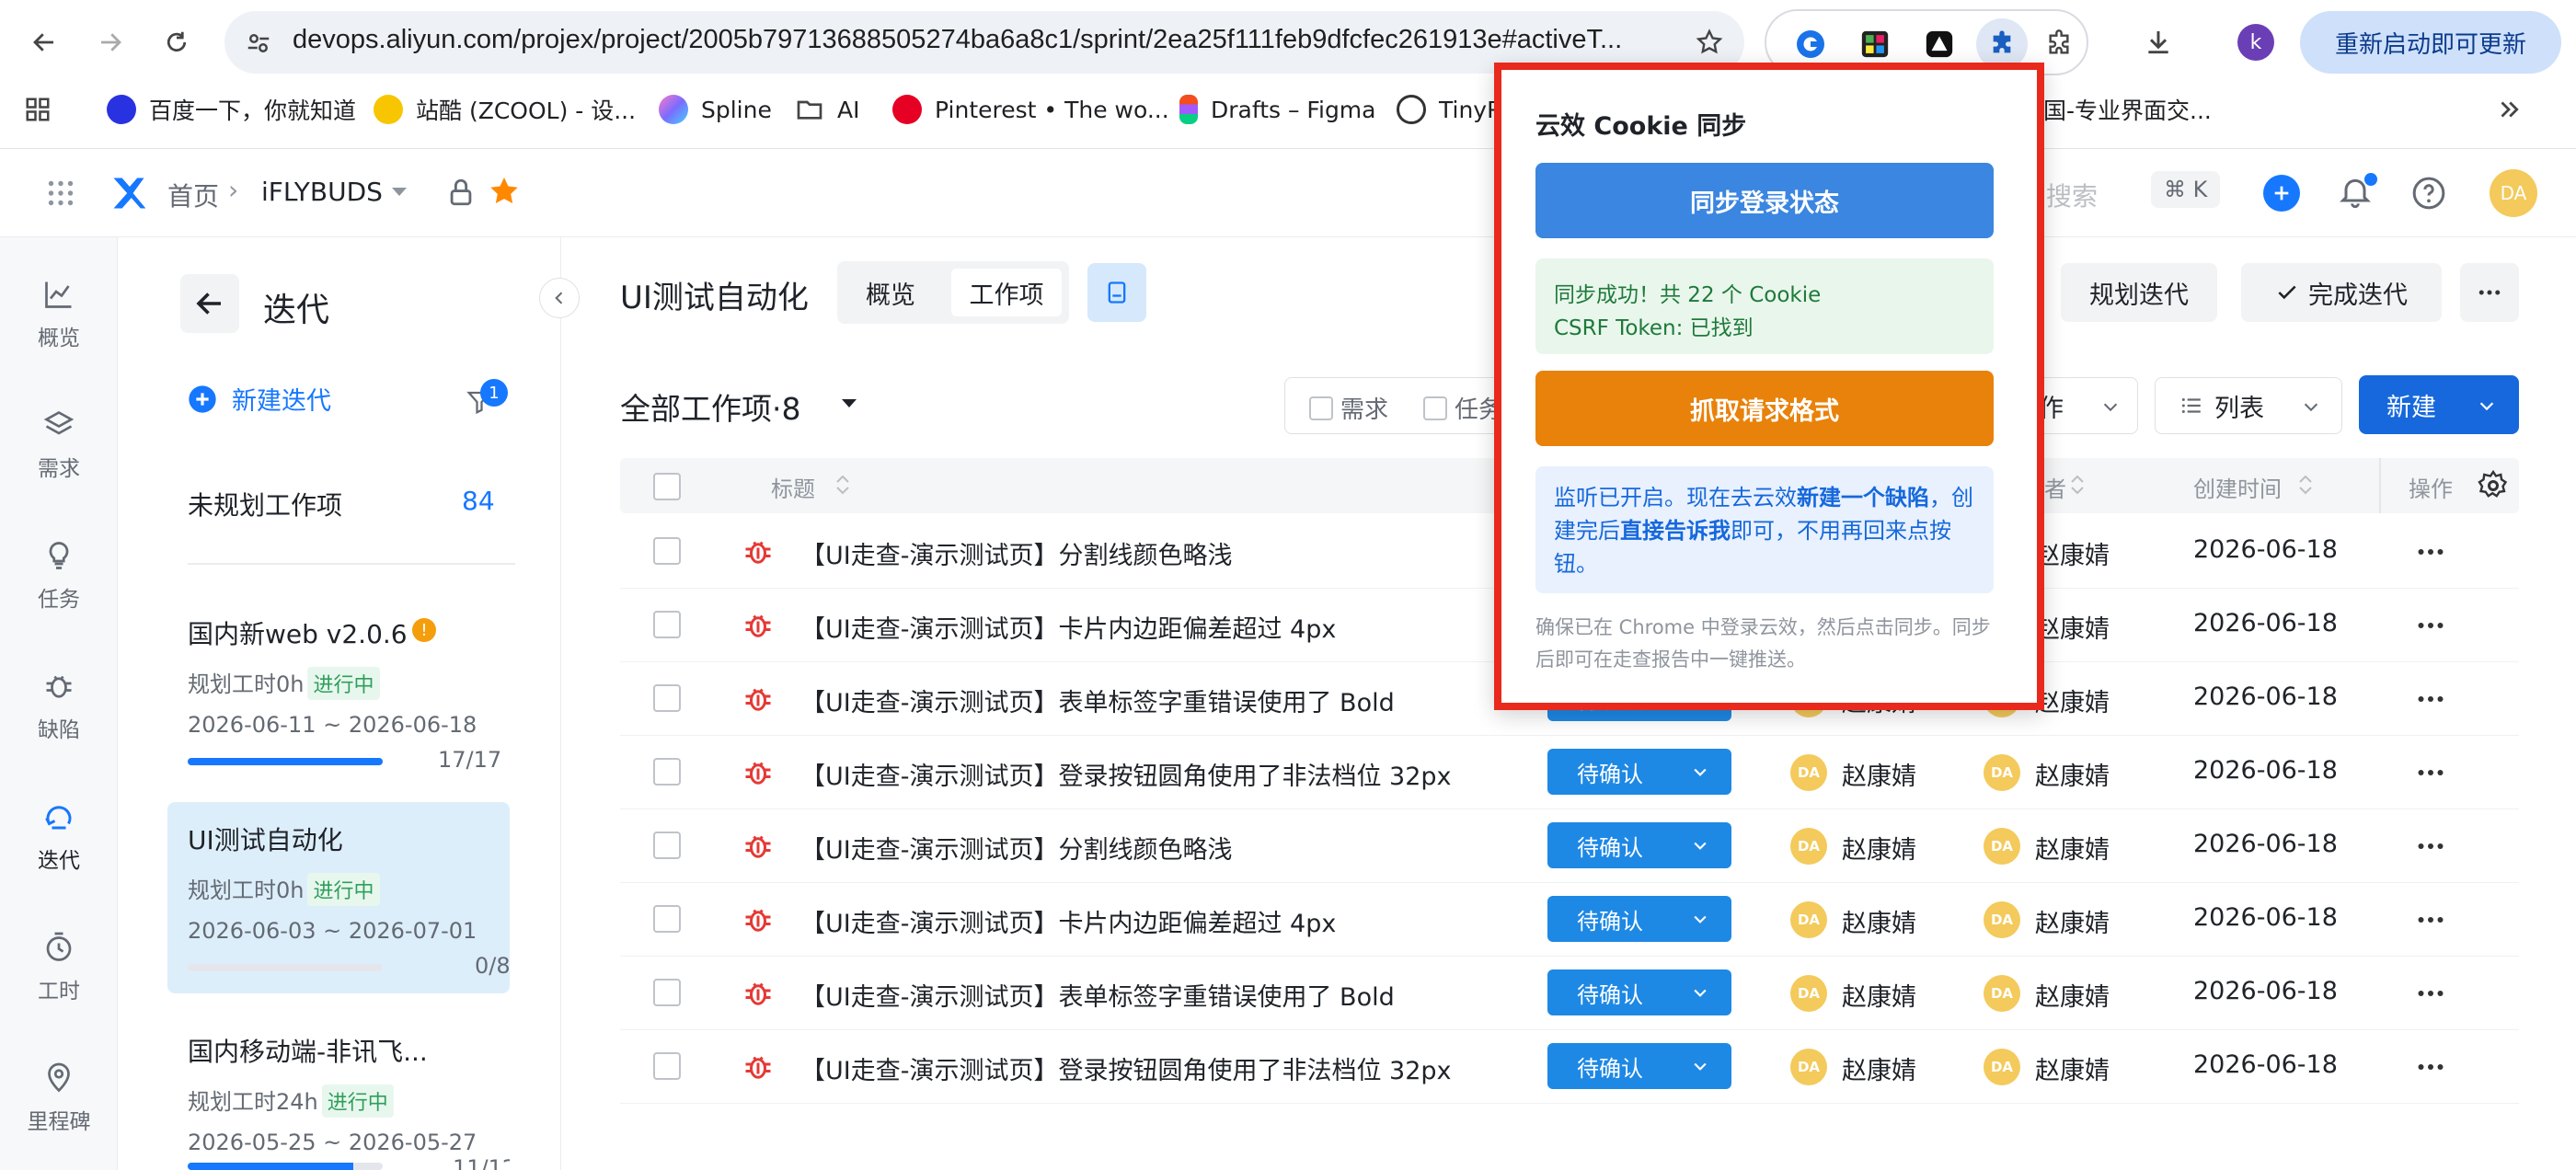 The height and width of the screenshot is (1170, 2576). What do you see at coordinates (2439, 404) in the screenshot?
I see `new-item-button: 新建` at bounding box center [2439, 404].